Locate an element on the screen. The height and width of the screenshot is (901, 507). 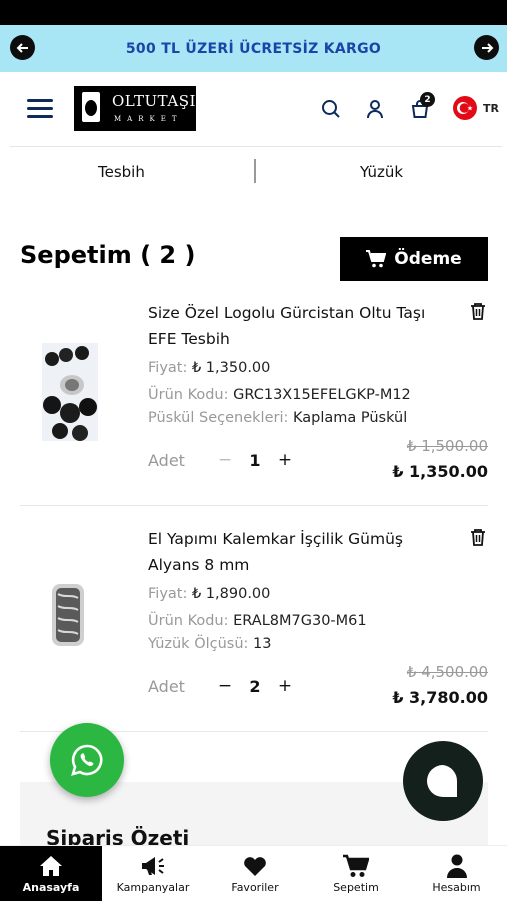
arrow-right-icon is located at coordinates (487, 47).